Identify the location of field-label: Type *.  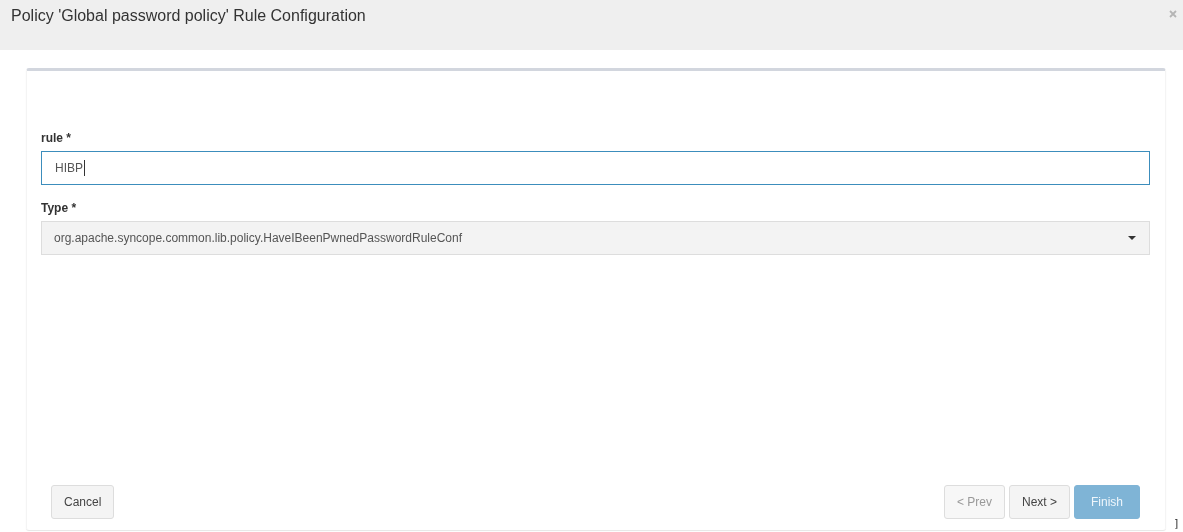
(59, 208).